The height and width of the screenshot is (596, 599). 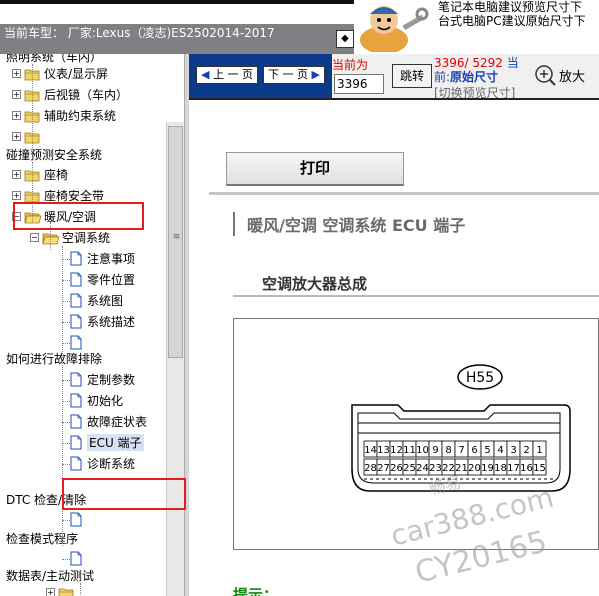 What do you see at coordinates (510, 7) in the screenshot?
I see `notice-line-1: 笔记本电脑建议预览尺寸下` at bounding box center [510, 7].